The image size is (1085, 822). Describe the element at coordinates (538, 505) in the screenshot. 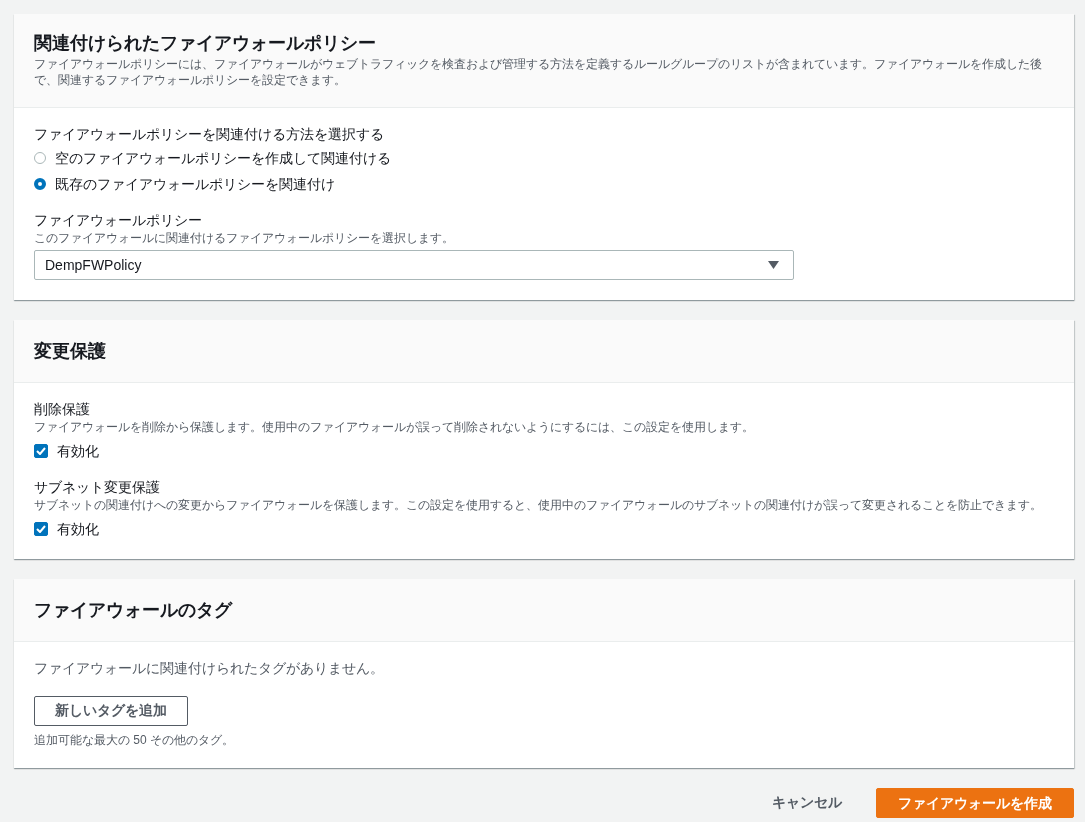

I see `setting-description: サブネットの関連付けへの変更からファイアウォールを保護します。この設定を使用すると、使用中のファイアウォールのサブネットの関連付けが誤って変更されることを防止できます。` at that location.